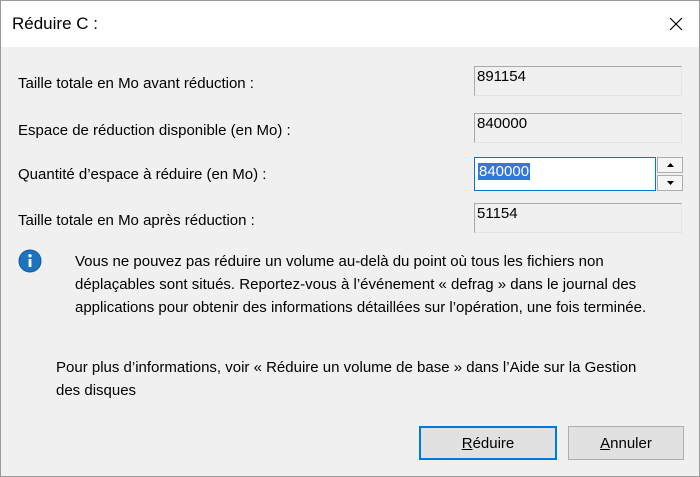 The width and height of the screenshot is (700, 477). What do you see at coordinates (578, 81) in the screenshot?
I see `total-before-value: 891154` at bounding box center [578, 81].